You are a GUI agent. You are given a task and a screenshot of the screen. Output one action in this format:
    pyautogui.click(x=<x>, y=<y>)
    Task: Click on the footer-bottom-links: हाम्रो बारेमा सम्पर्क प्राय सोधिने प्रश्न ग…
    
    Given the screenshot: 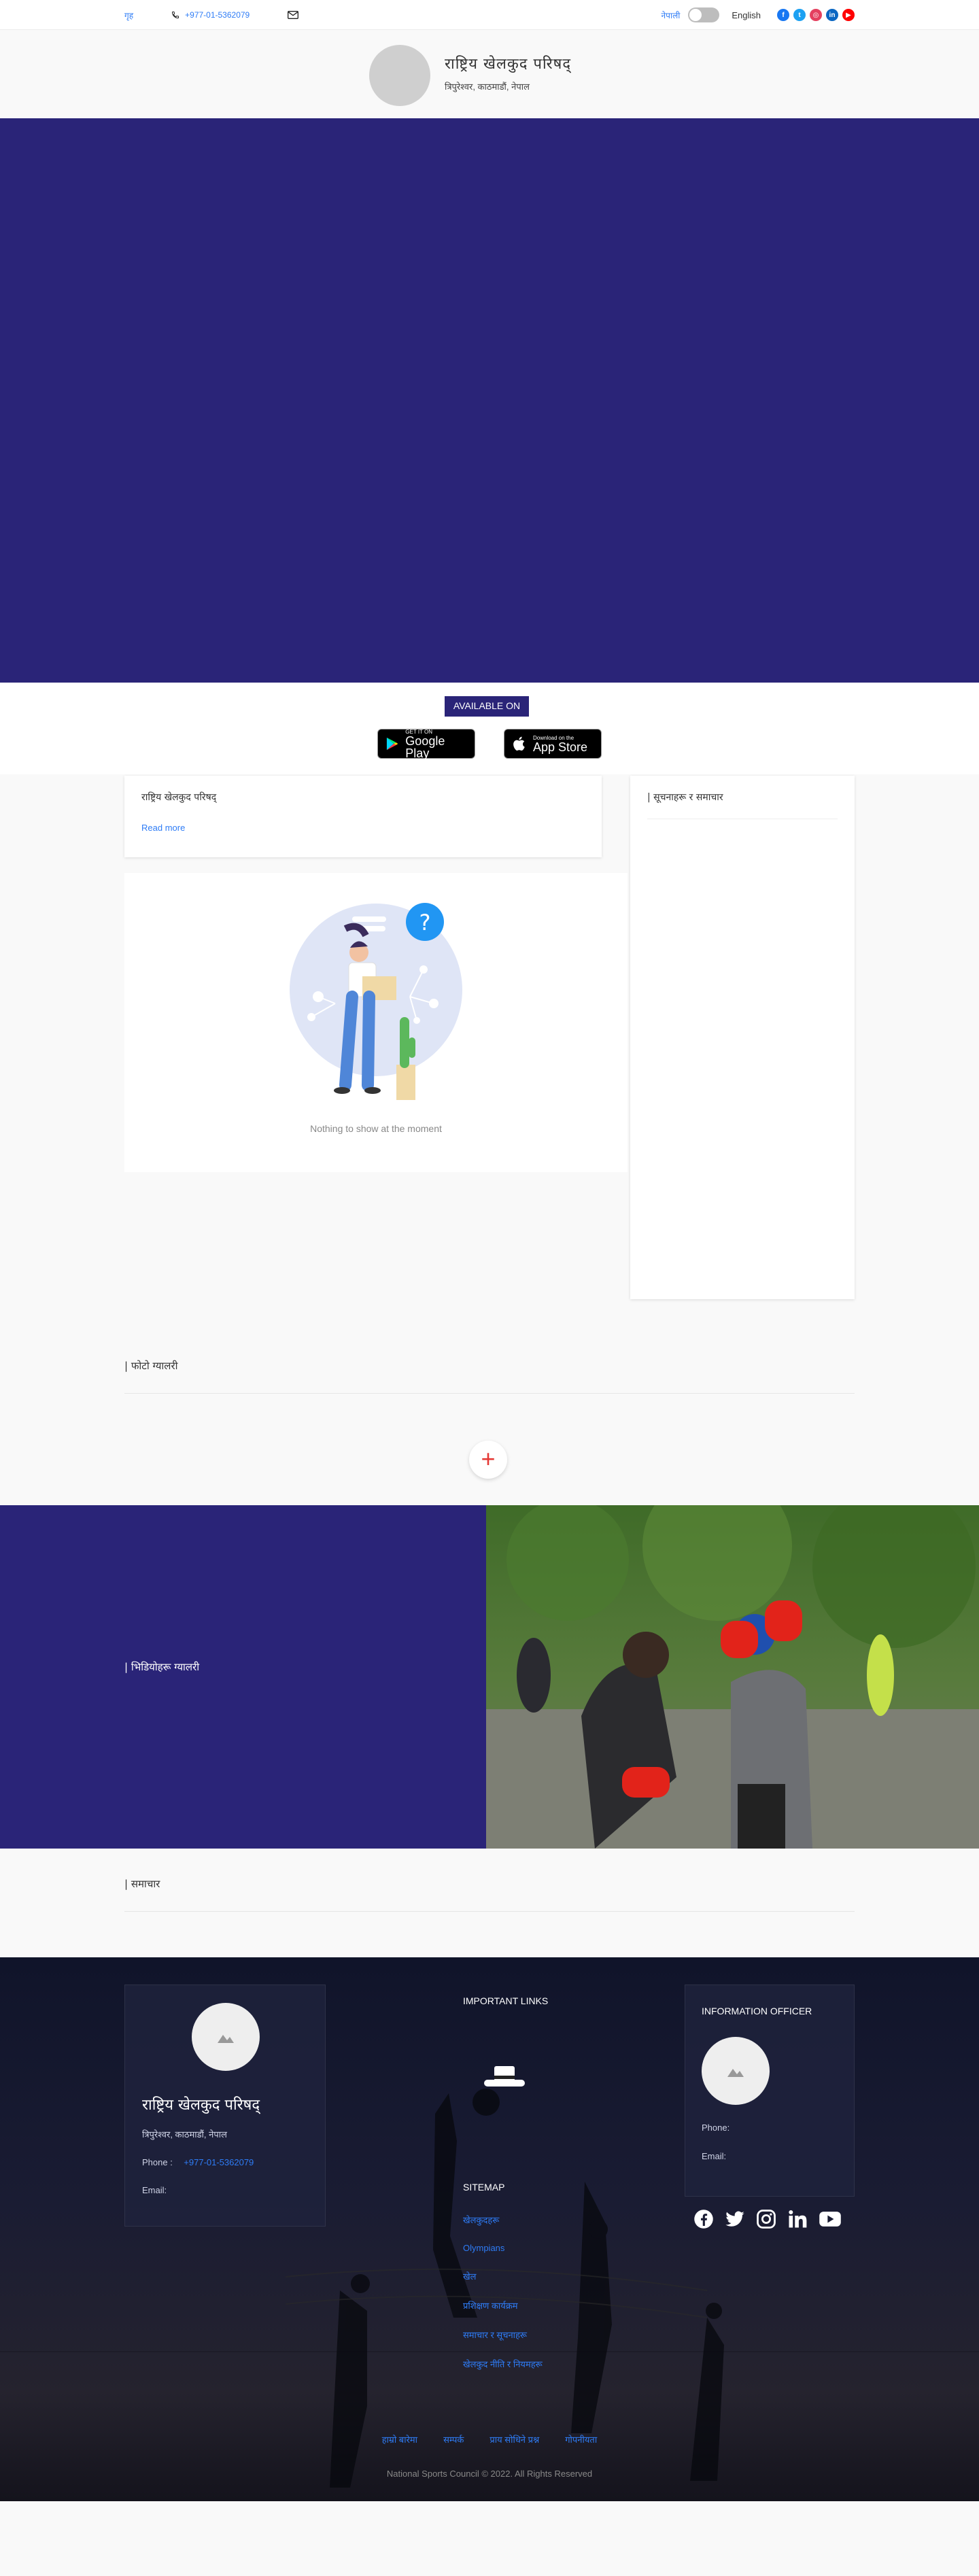 What is the action you would take?
    pyautogui.click(x=489, y=2439)
    